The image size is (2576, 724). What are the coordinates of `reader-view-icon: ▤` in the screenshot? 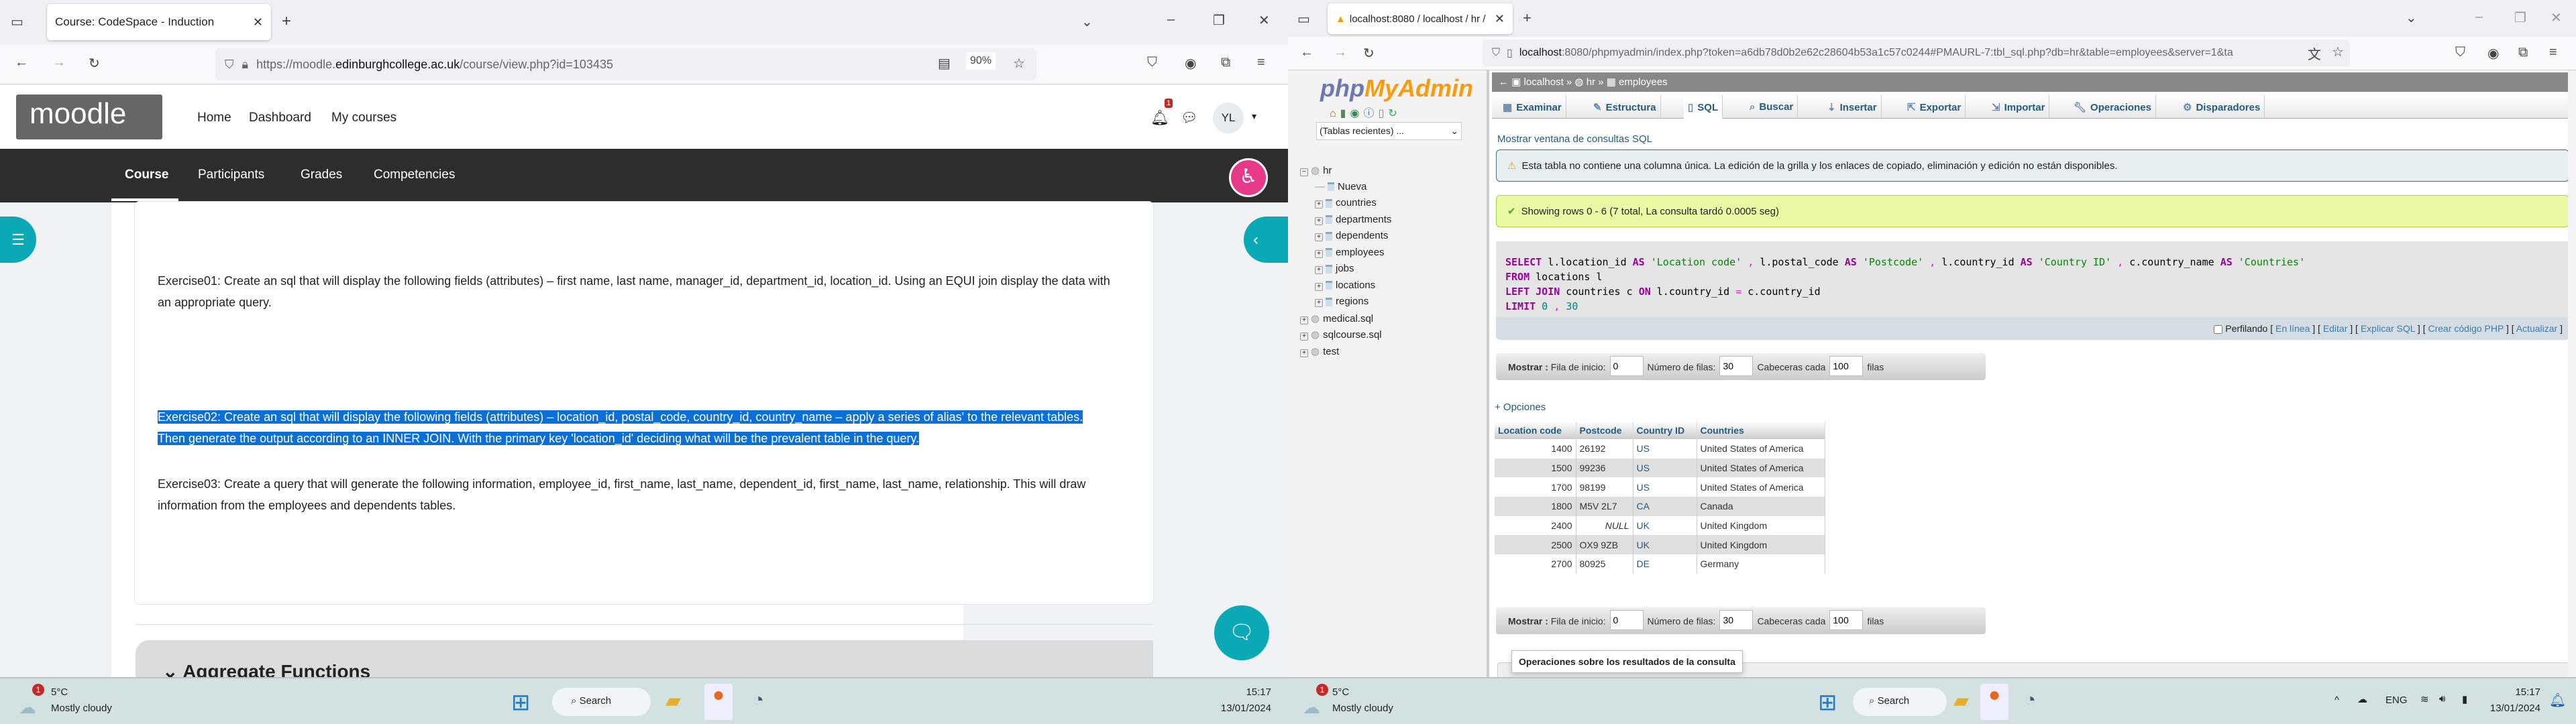 It's located at (944, 63).